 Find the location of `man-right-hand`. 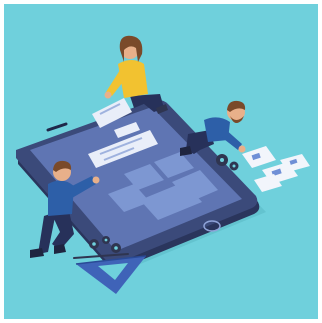

man-right-hand is located at coordinates (242, 149).